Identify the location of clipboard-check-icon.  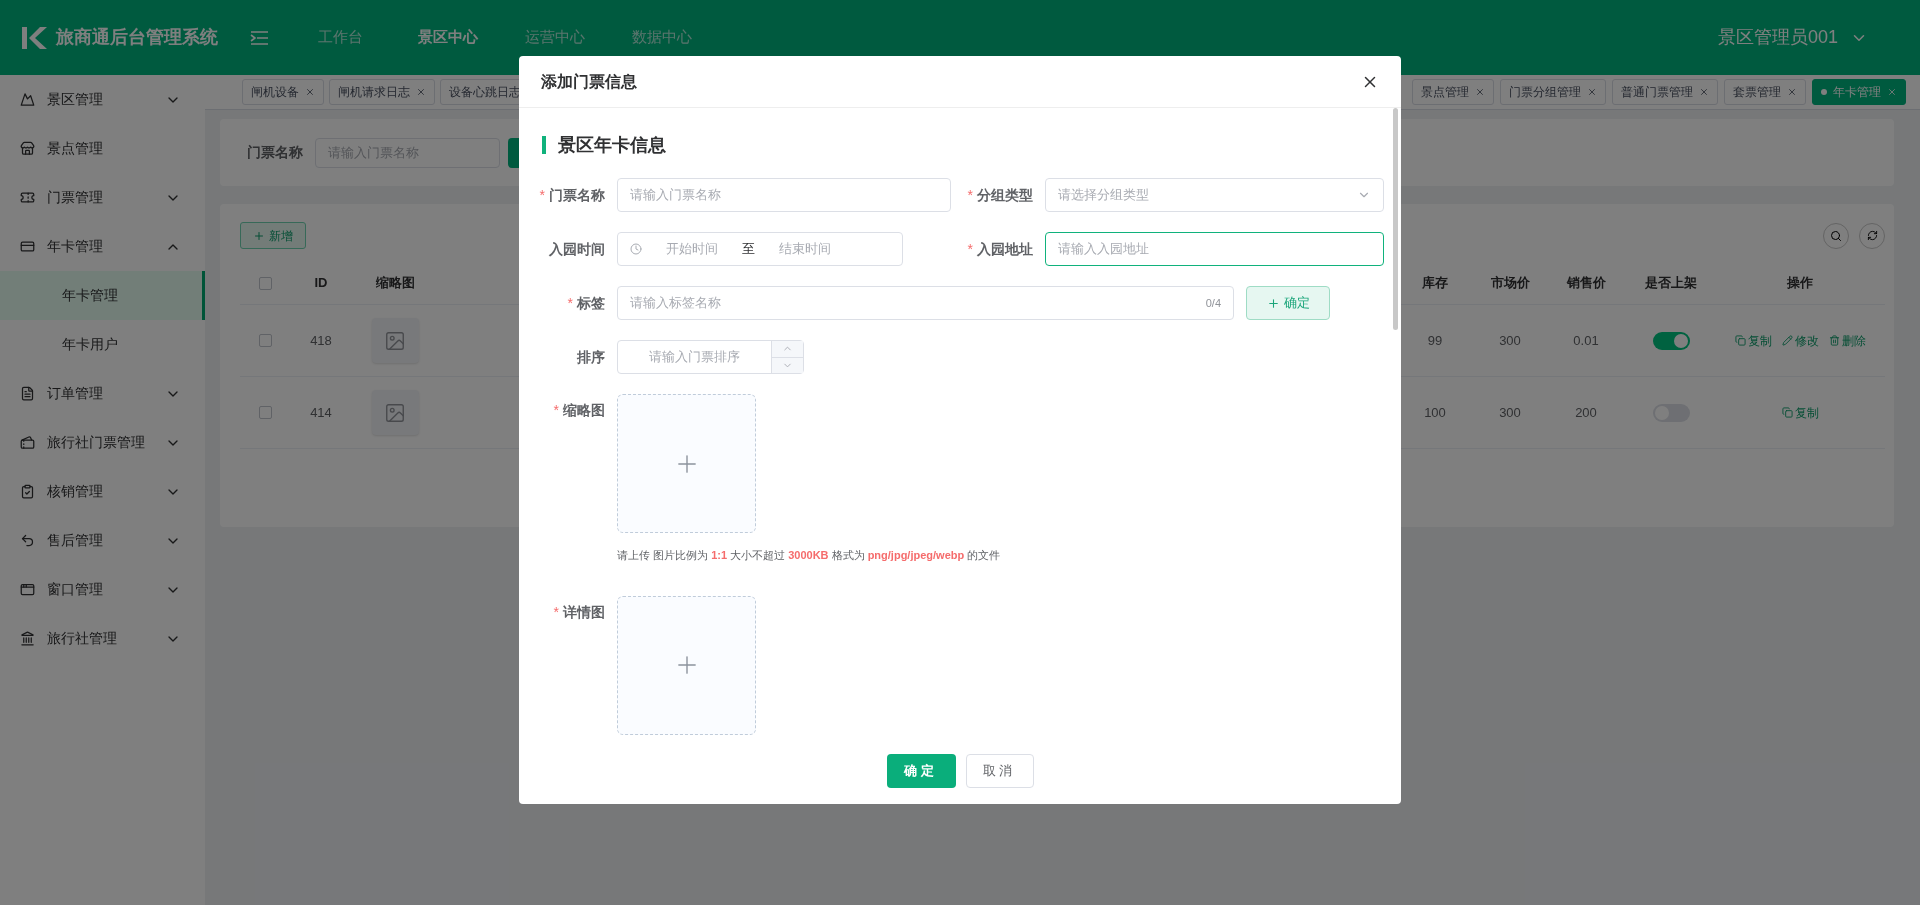
(27, 491).